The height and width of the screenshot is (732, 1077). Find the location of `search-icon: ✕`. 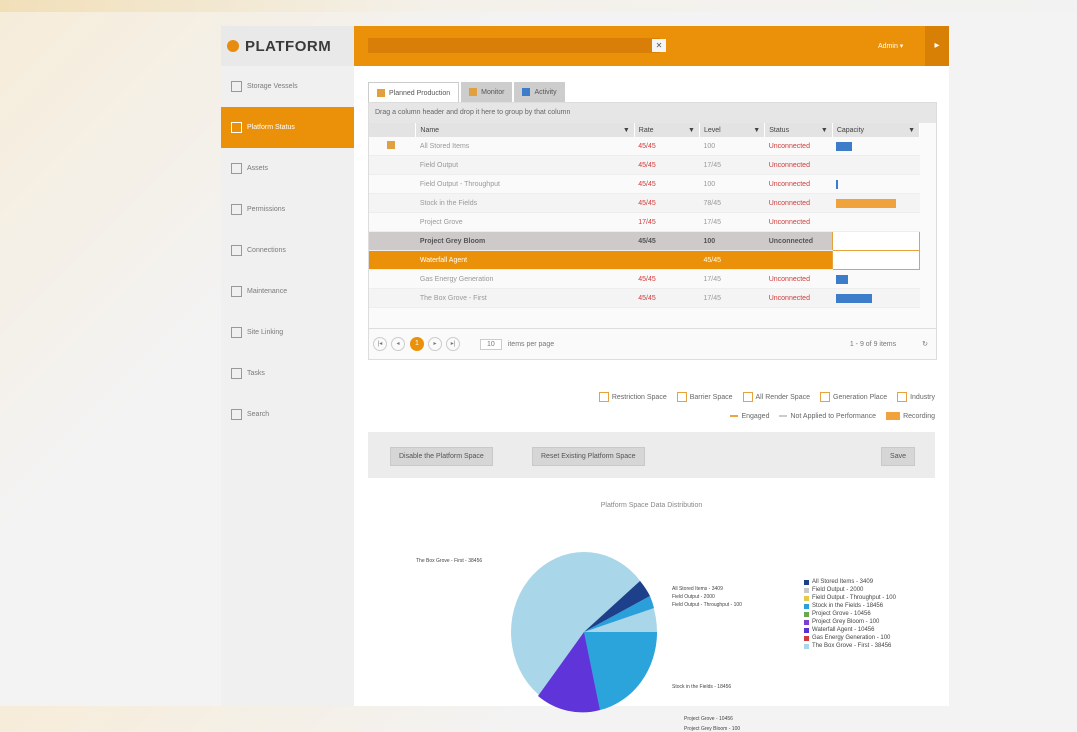

search-icon: ✕ is located at coordinates (659, 45).